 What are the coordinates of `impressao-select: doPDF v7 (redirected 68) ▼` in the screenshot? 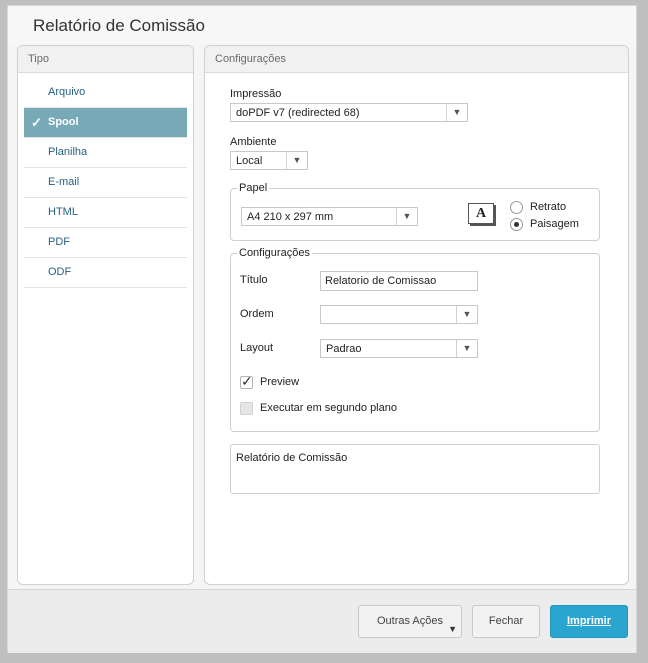 It's located at (349, 112).